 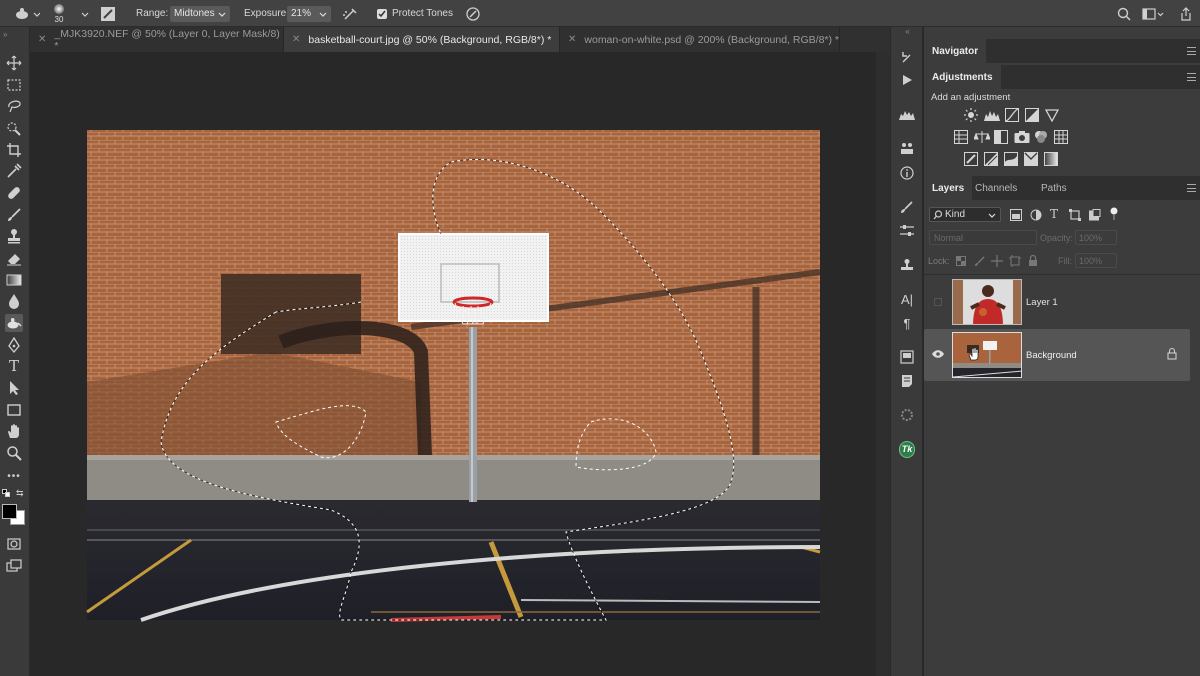 What do you see at coordinates (971, 116) in the screenshot?
I see `brightness-contrast-icon` at bounding box center [971, 116].